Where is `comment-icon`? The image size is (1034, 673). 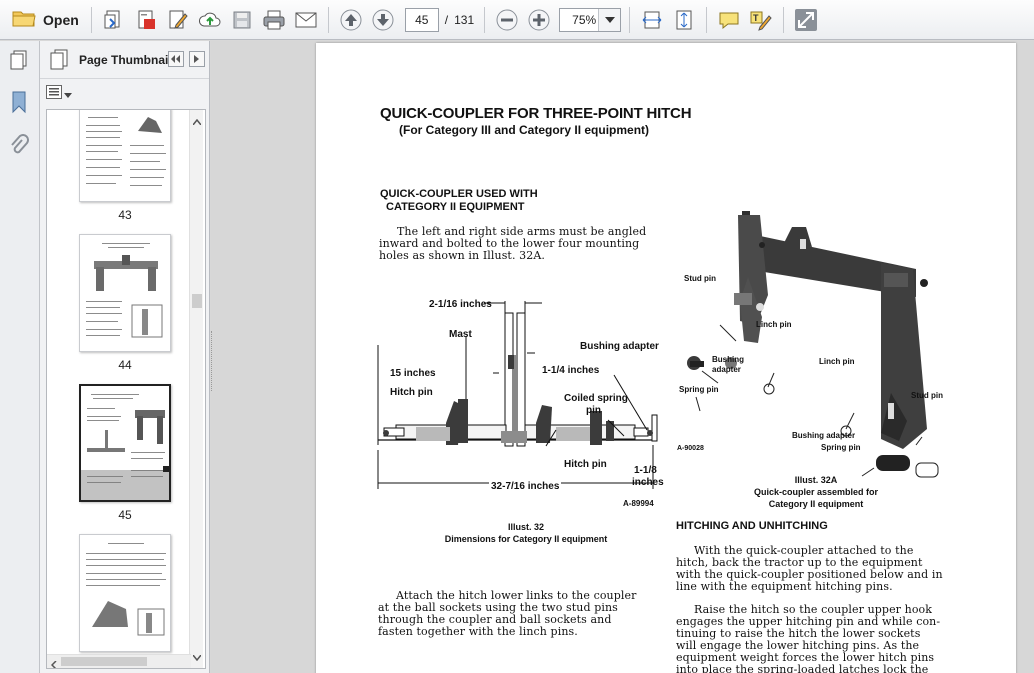
comment-icon is located at coordinates (729, 20).